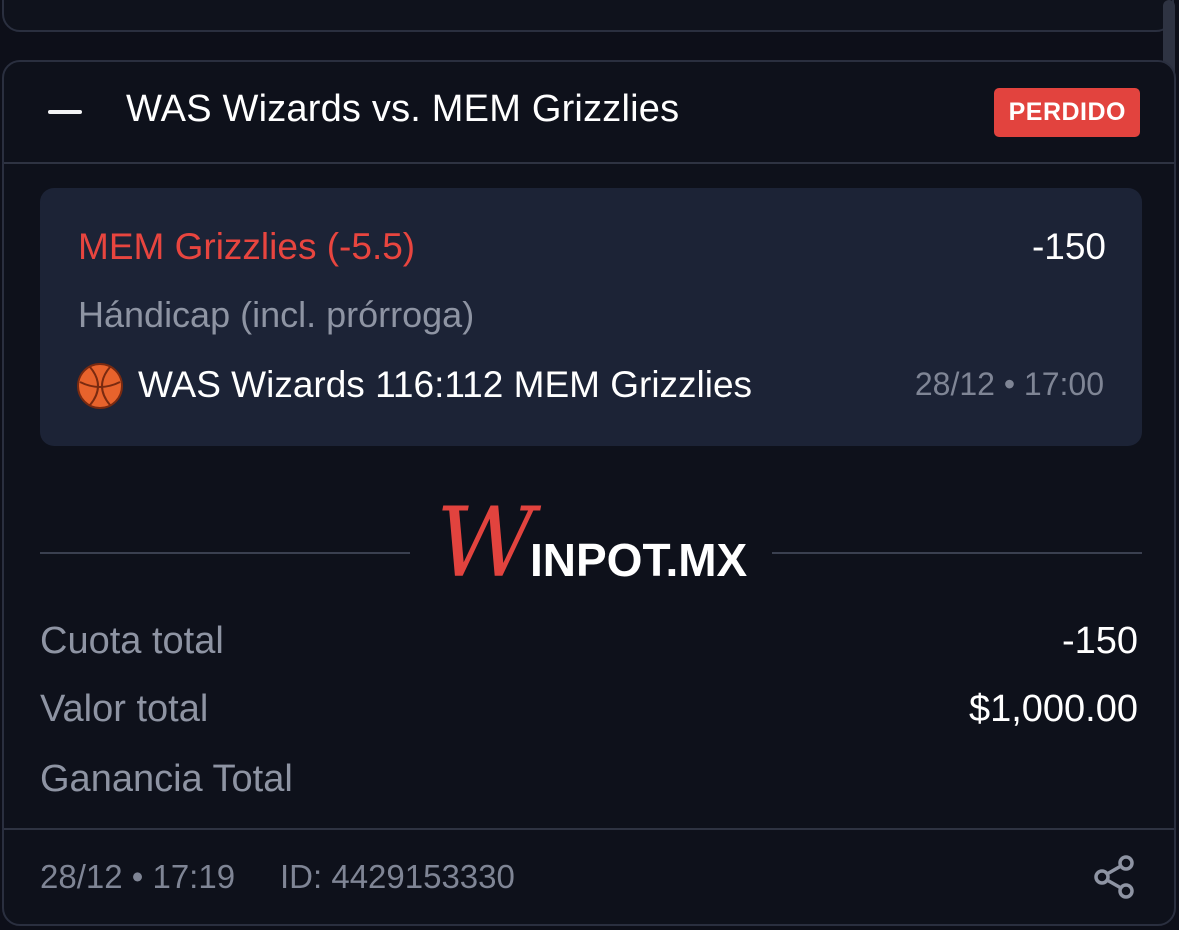 The image size is (1179, 930). Describe the element at coordinates (1009, 384) in the screenshot. I see `match-datetime: 28/12 • 17:00` at that location.